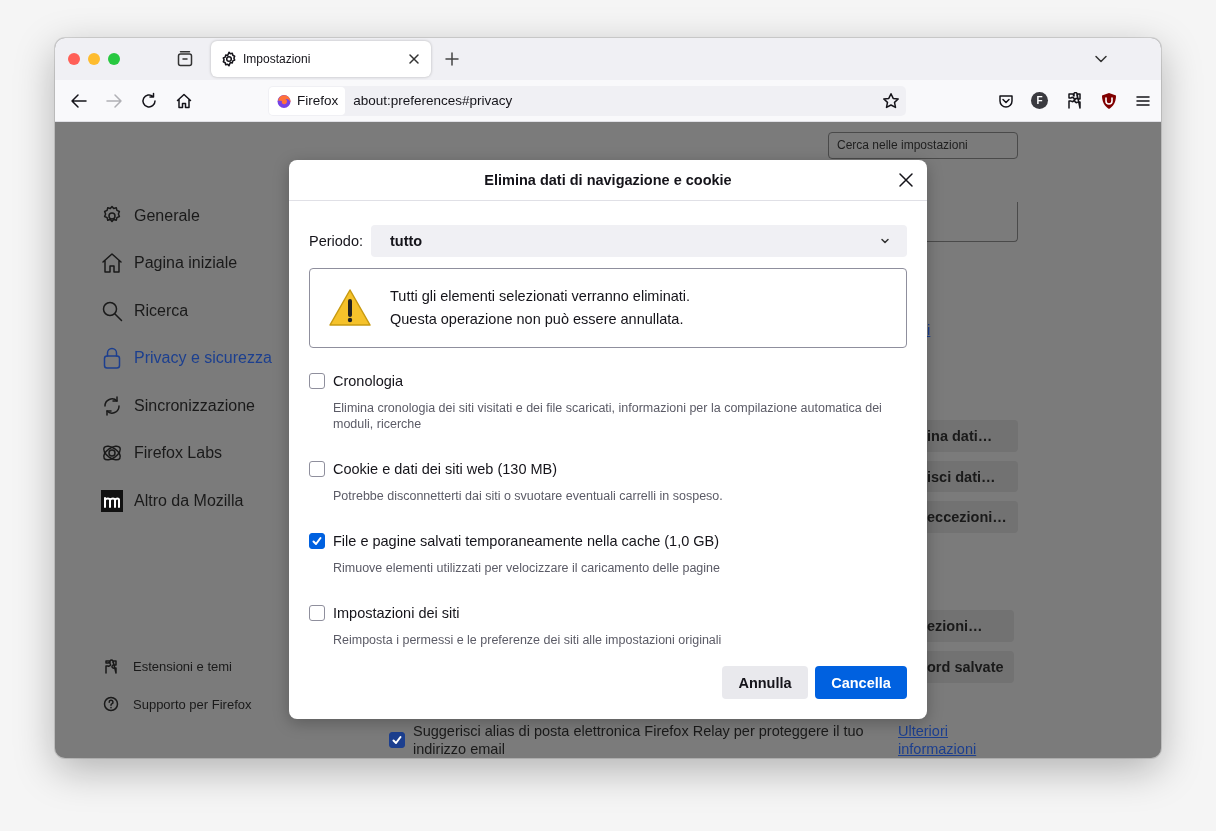  What do you see at coordinates (172, 453) in the screenshot?
I see `sidebar-item: Firefox Labs` at bounding box center [172, 453].